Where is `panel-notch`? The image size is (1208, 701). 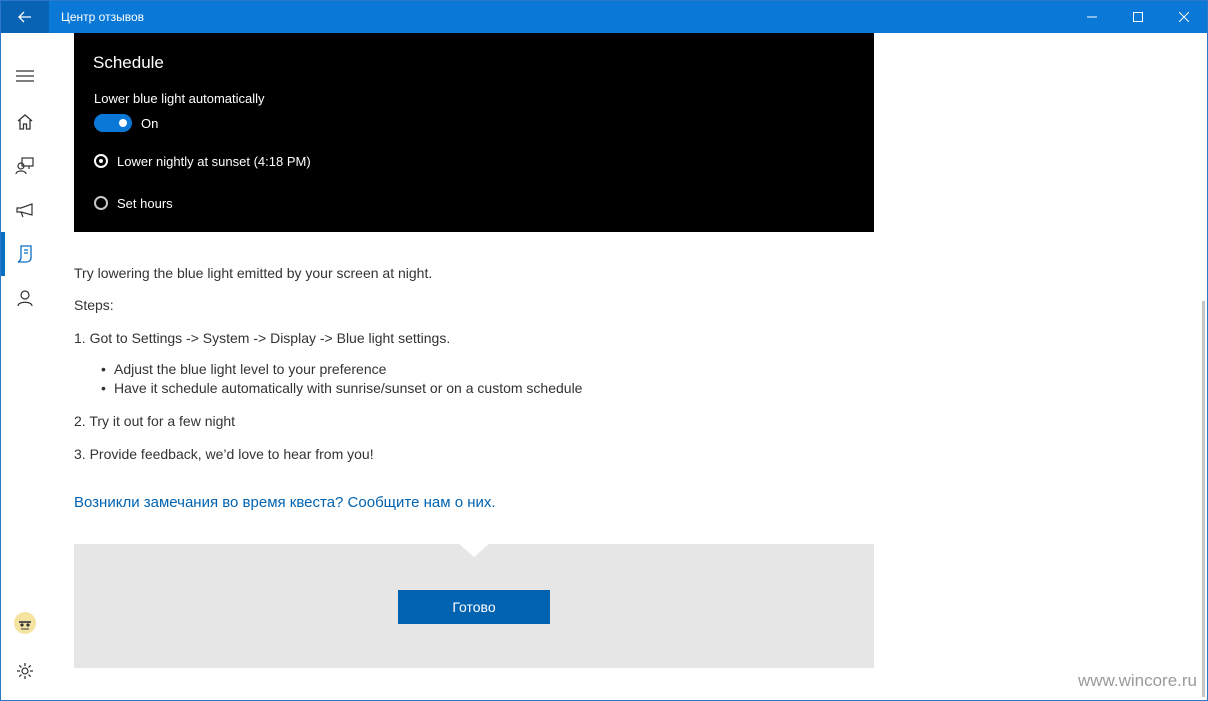
panel-notch is located at coordinates (474, 550).